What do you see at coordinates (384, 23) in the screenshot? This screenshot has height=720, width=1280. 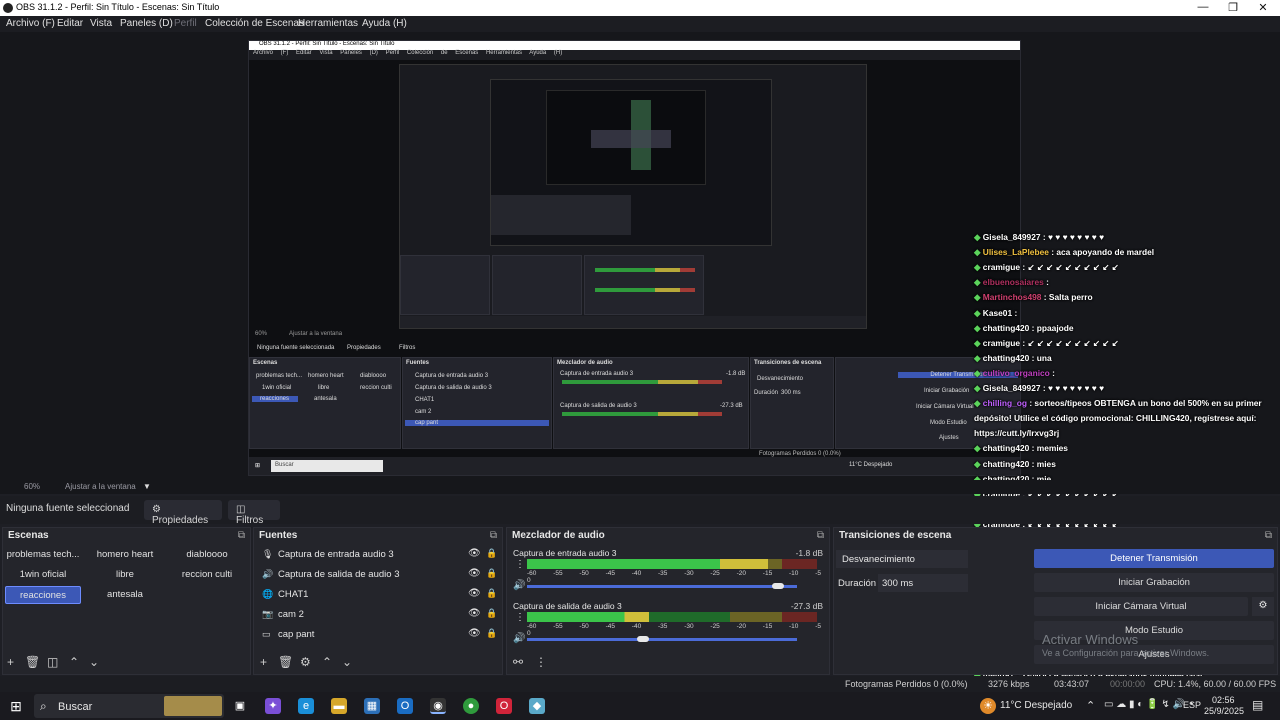 I see `menu-ayuda: Ayuda (H)` at bounding box center [384, 23].